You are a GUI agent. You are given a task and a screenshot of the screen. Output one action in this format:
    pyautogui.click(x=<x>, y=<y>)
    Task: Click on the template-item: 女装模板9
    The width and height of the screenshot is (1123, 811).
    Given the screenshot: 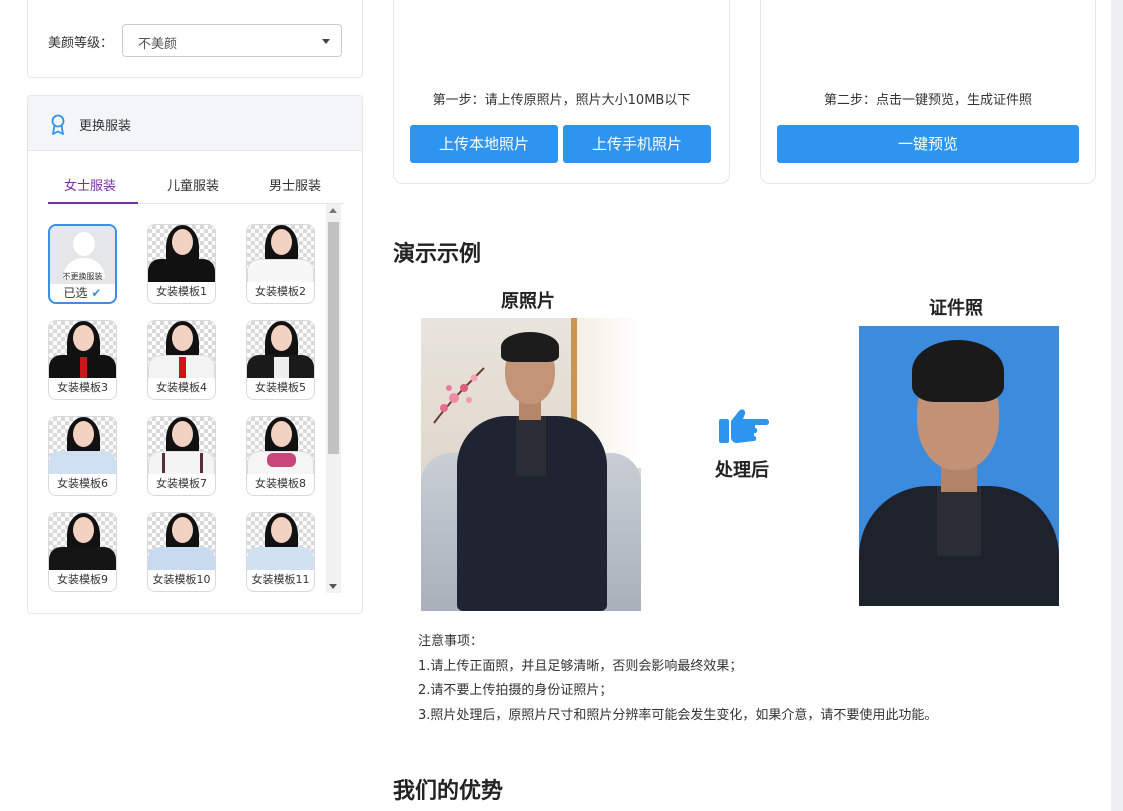 What is the action you would take?
    pyautogui.click(x=82, y=552)
    